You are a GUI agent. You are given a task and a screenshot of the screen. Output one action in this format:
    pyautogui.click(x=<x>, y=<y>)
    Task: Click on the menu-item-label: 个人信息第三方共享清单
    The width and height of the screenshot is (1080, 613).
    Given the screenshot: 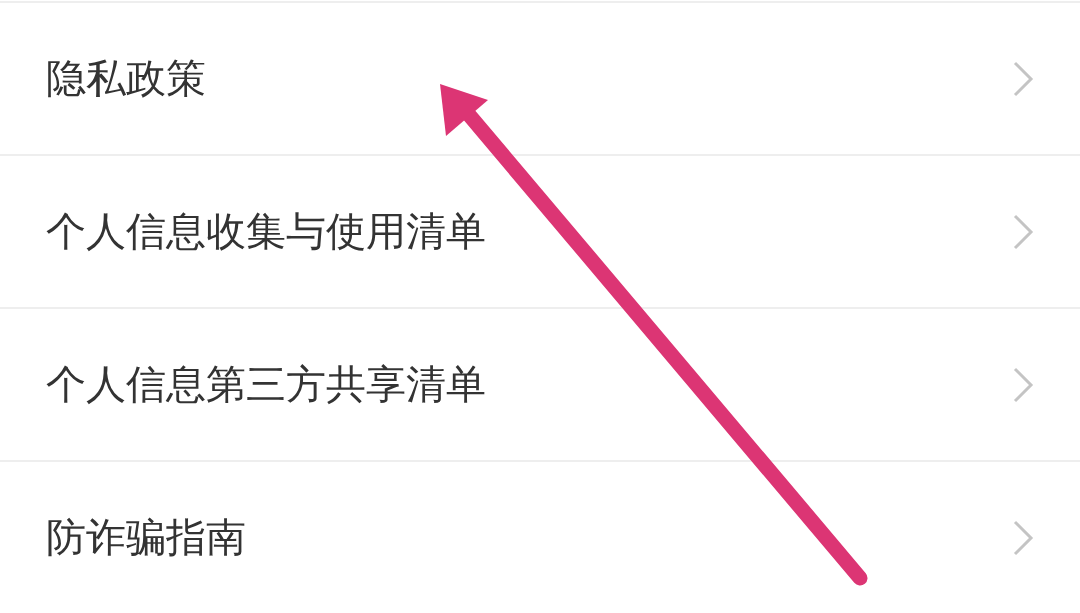 What is the action you would take?
    pyautogui.click(x=266, y=384)
    